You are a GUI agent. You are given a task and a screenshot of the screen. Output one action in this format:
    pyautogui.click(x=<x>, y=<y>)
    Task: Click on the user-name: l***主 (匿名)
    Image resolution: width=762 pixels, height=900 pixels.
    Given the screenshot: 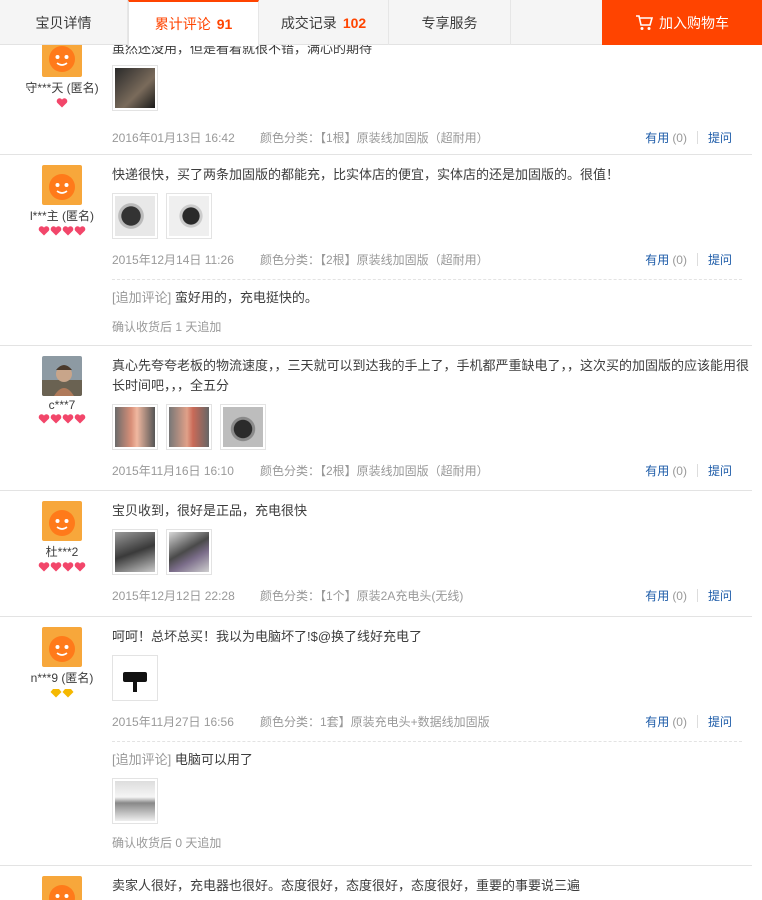 What is the action you would take?
    pyautogui.click(x=61, y=216)
    